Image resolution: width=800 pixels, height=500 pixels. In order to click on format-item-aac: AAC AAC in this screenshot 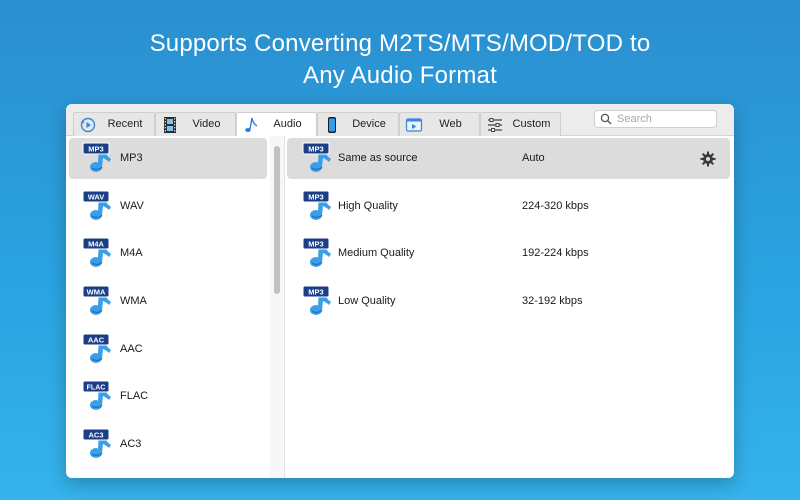, I will do `click(168, 349)`.